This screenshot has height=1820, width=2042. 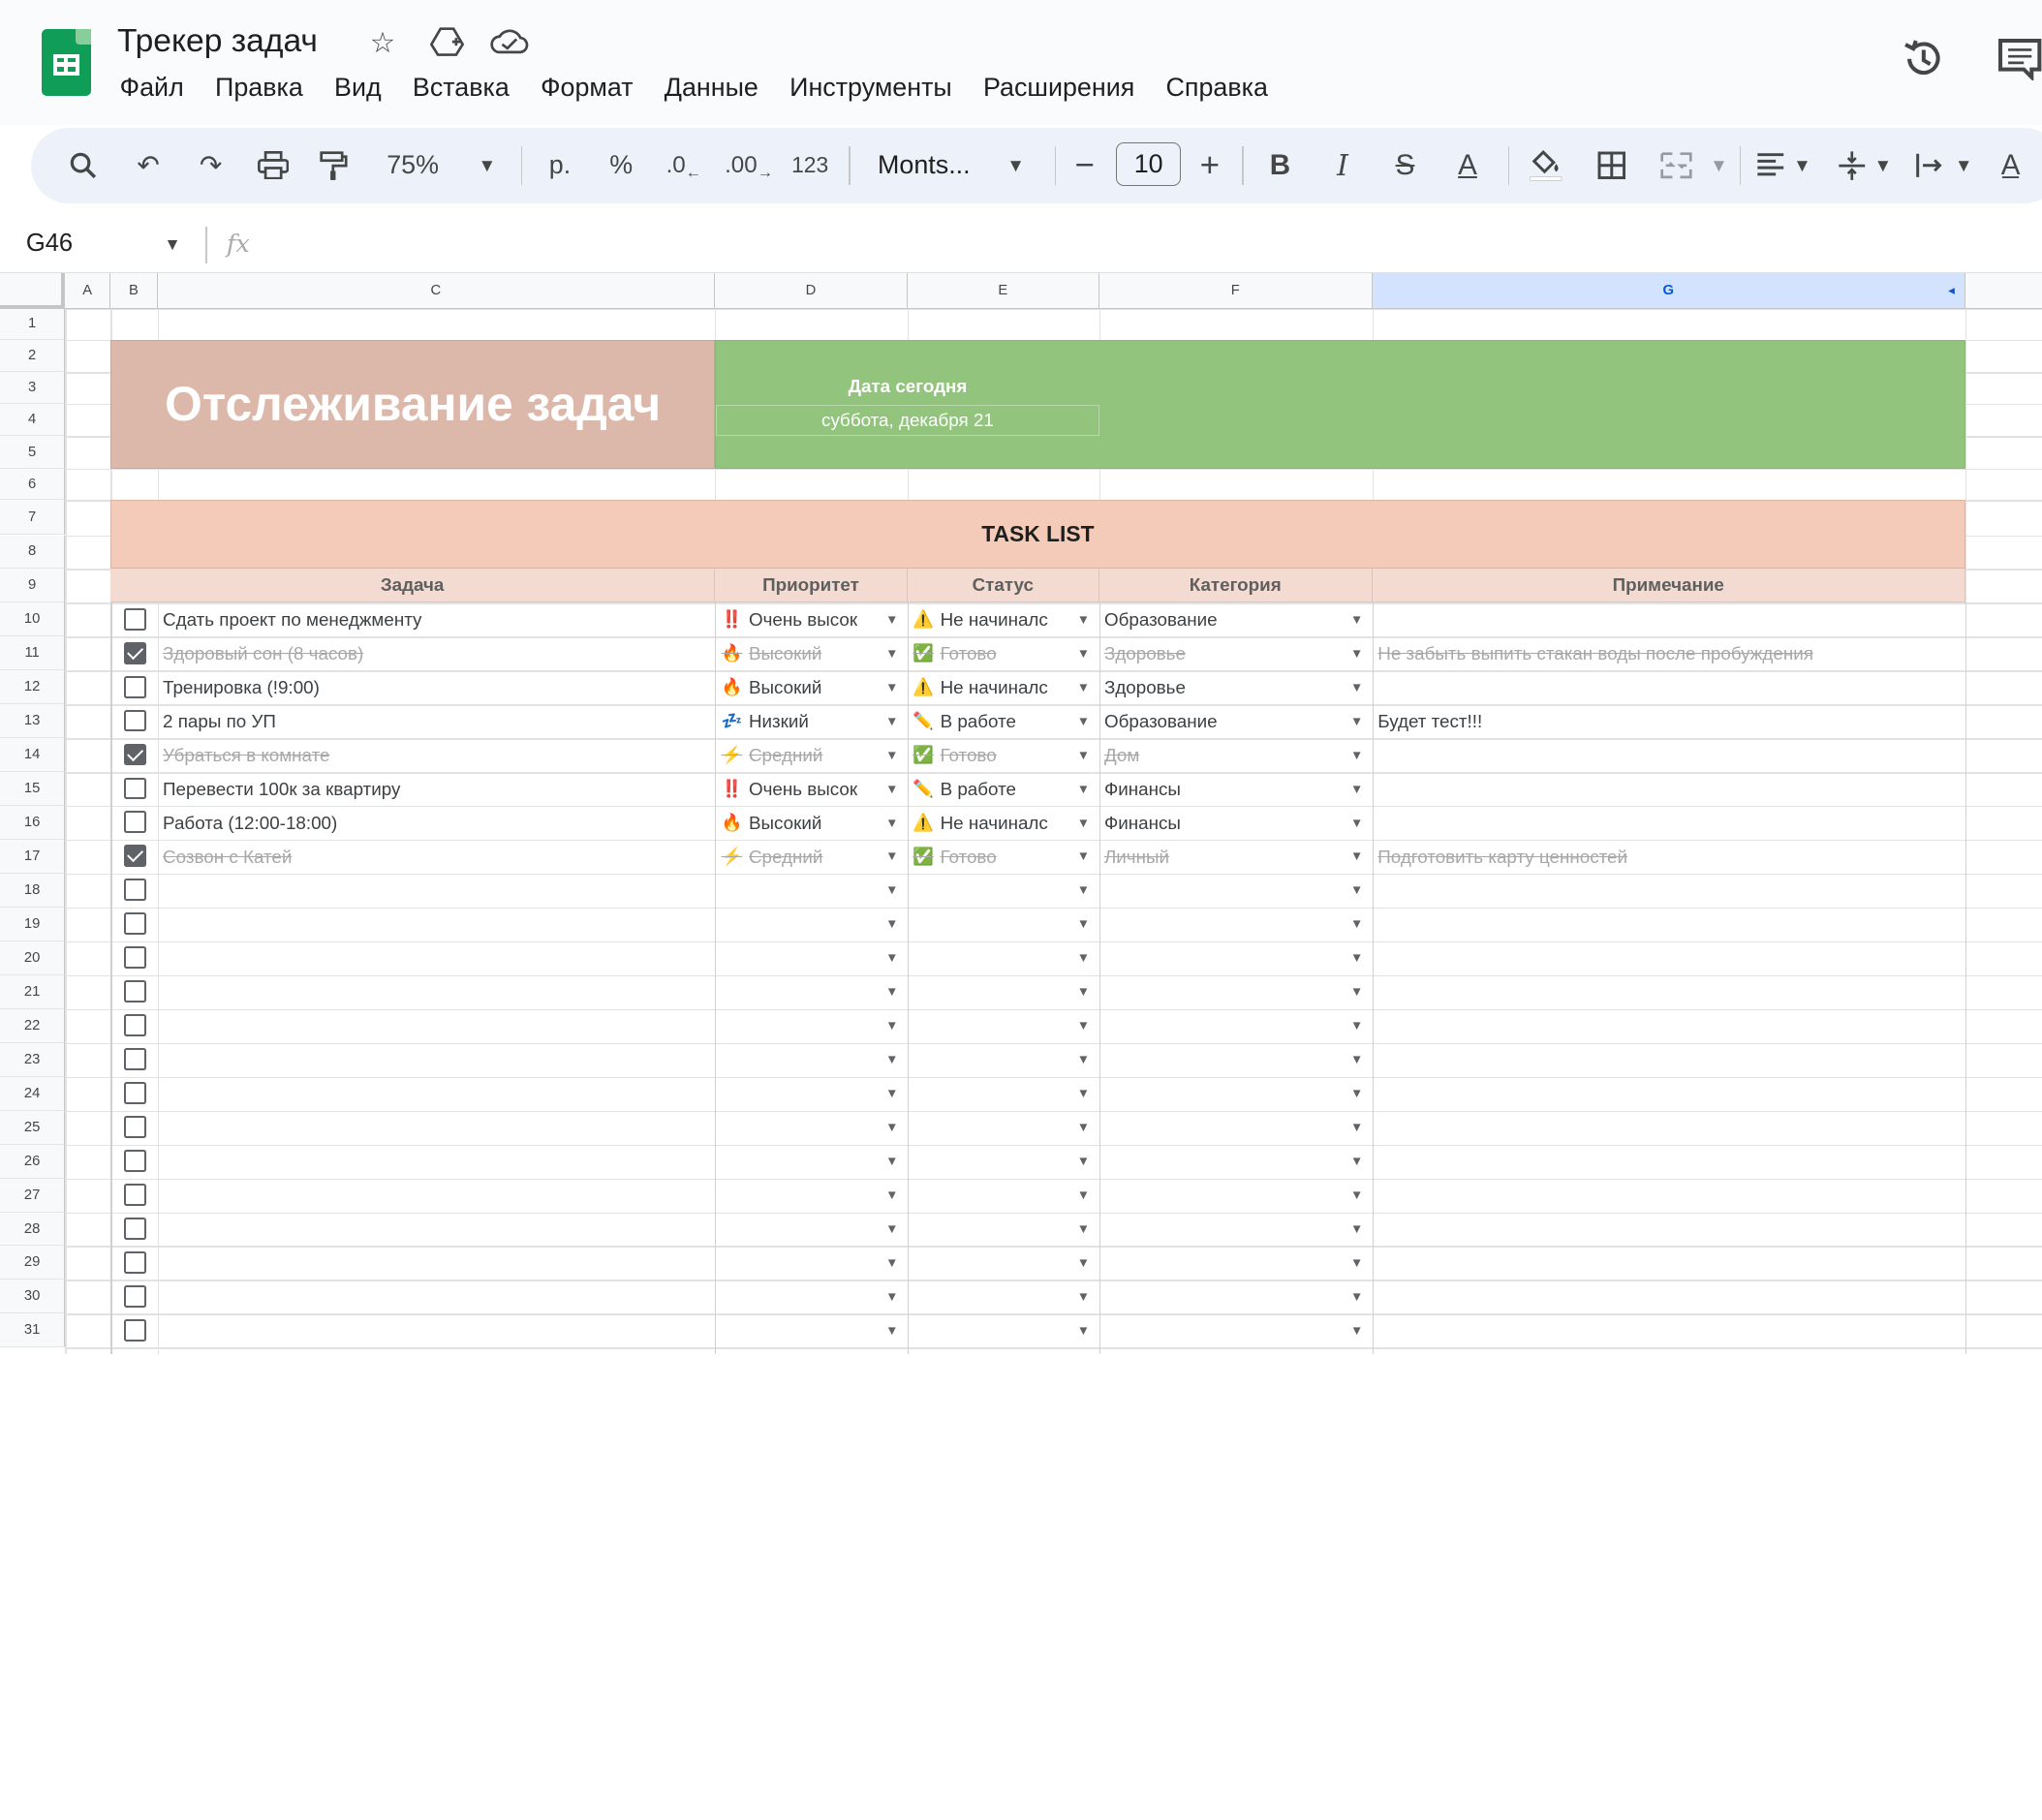 I want to click on comments-icon, so click(x=2019, y=64).